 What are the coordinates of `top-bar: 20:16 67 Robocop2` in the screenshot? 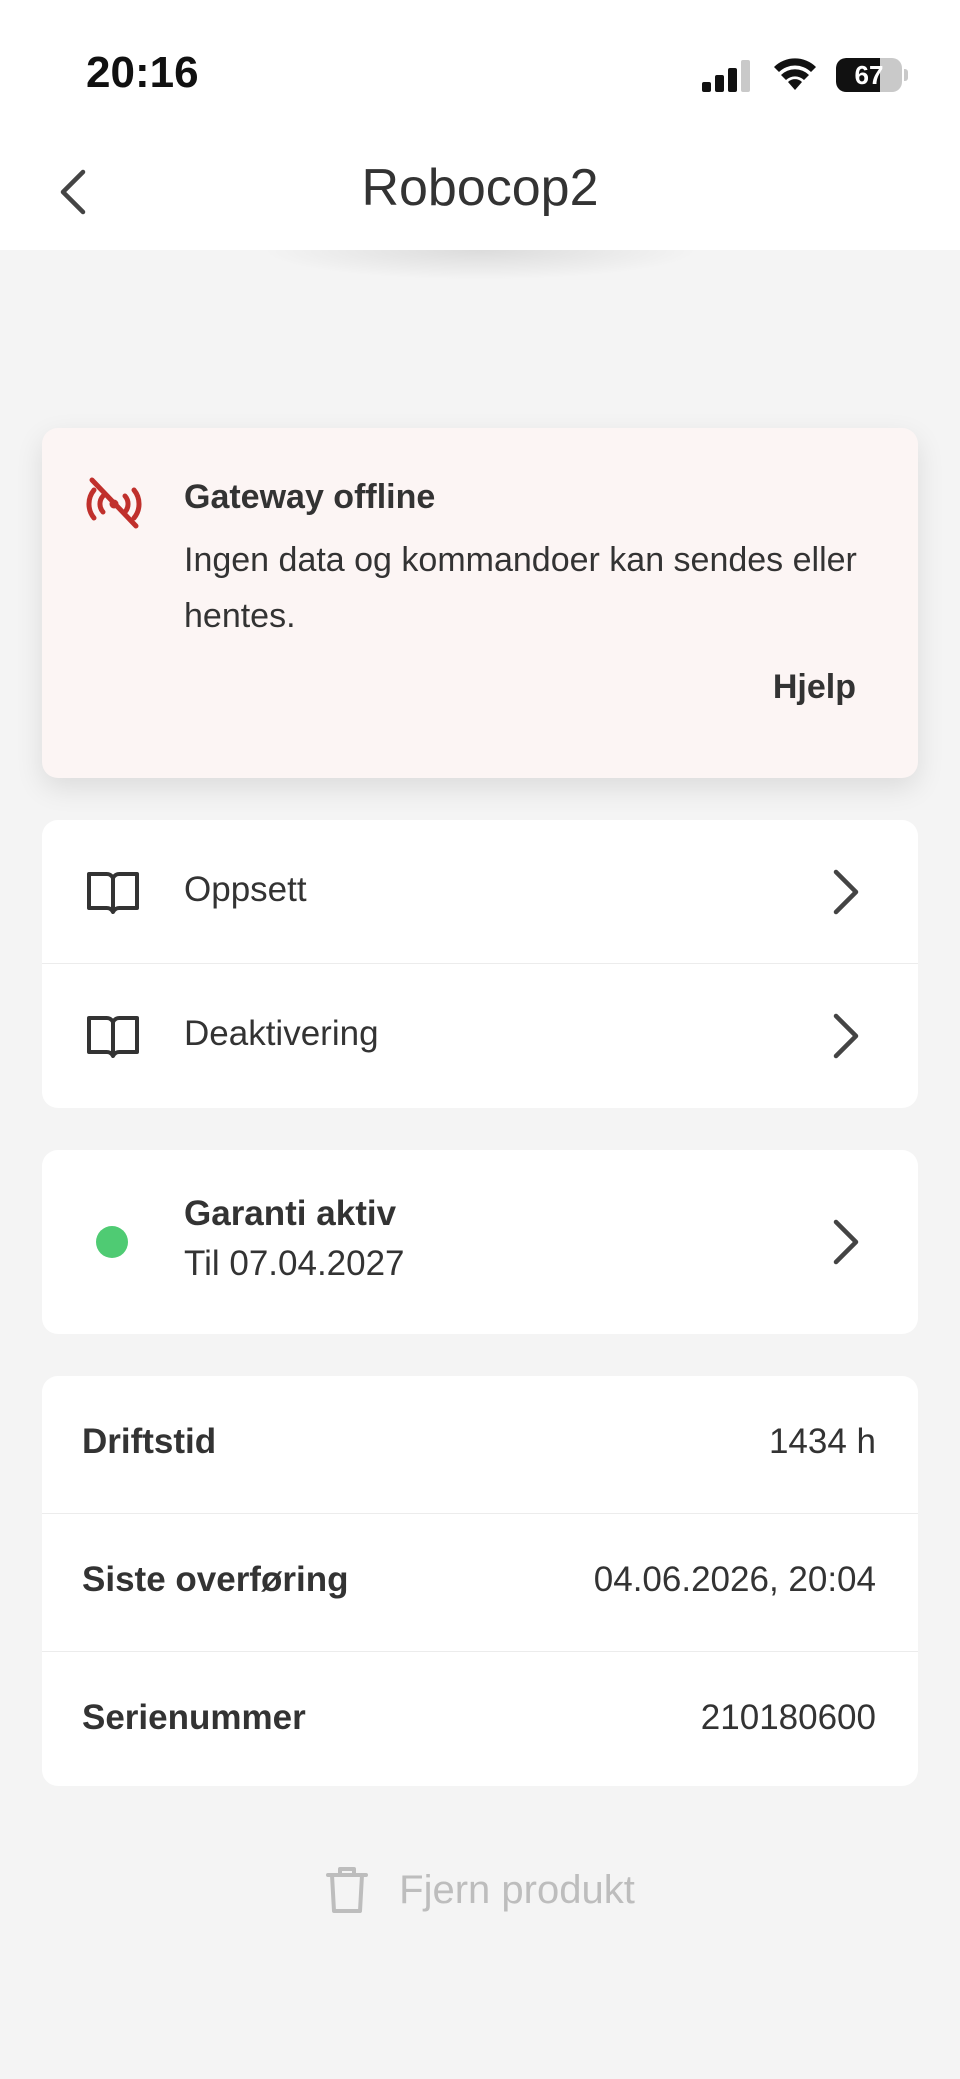 It's located at (480, 125).